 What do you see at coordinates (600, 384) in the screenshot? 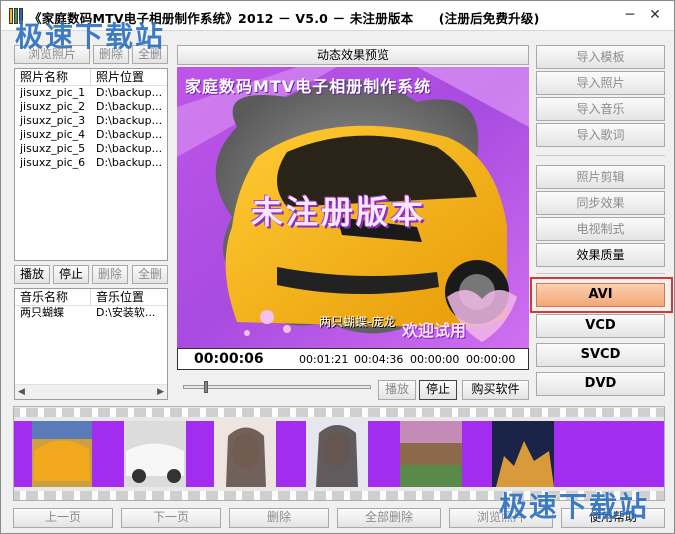
I see `dvd-button: DVD` at bounding box center [600, 384].